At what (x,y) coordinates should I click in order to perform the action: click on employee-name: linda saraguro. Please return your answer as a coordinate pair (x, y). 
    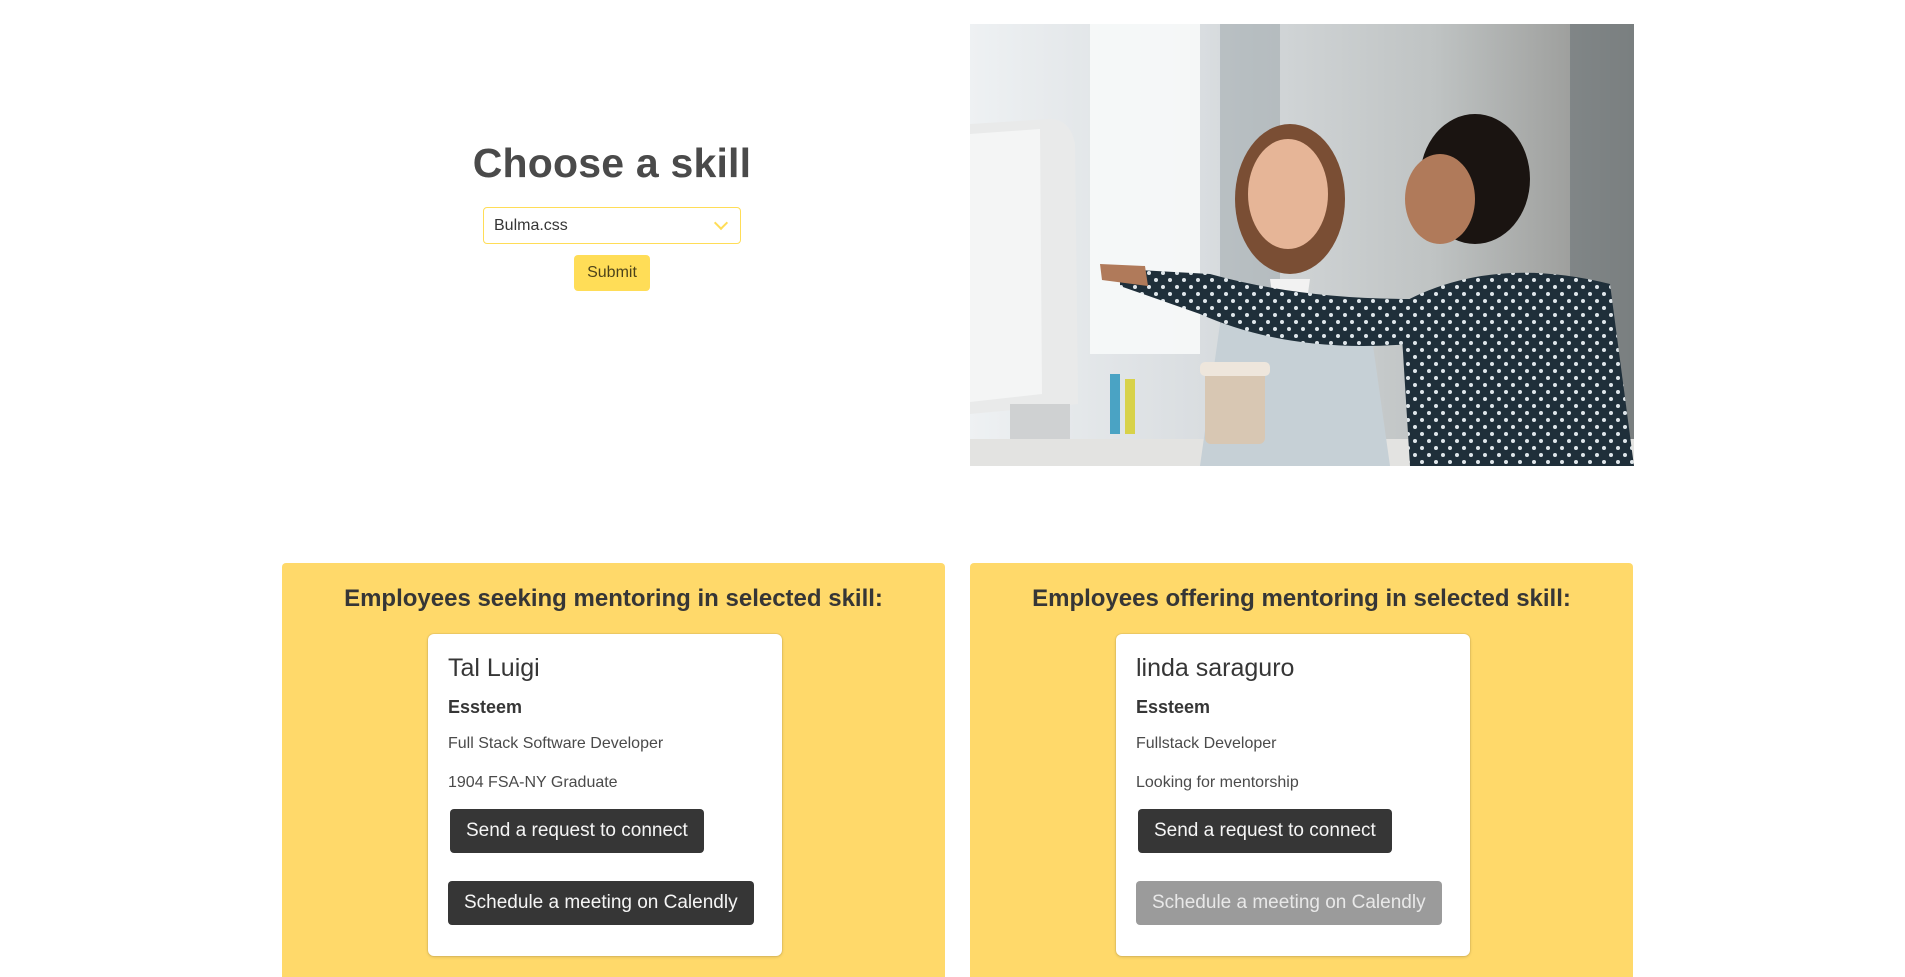
    Looking at the image, I should click on (1215, 668).